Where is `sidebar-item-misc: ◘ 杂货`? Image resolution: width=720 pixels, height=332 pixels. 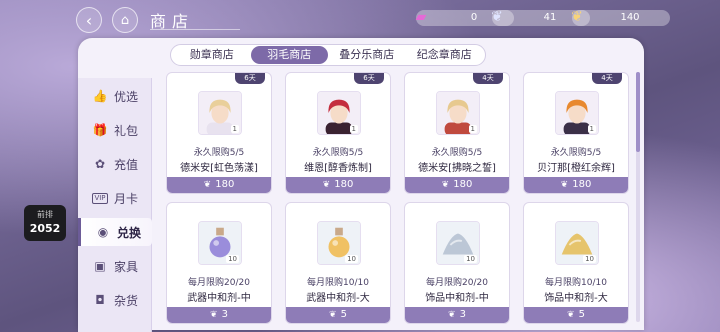
sidebar-item-misc: ◘ 杂货 is located at coordinates (115, 300).